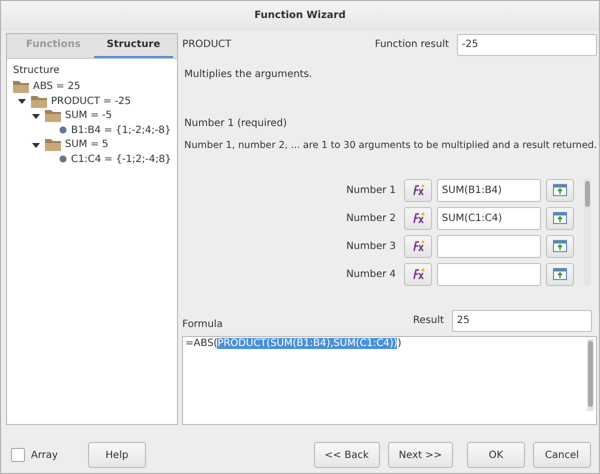 The image size is (600, 474). I want to click on tree-item: PRODUCT = -25, so click(91, 101).